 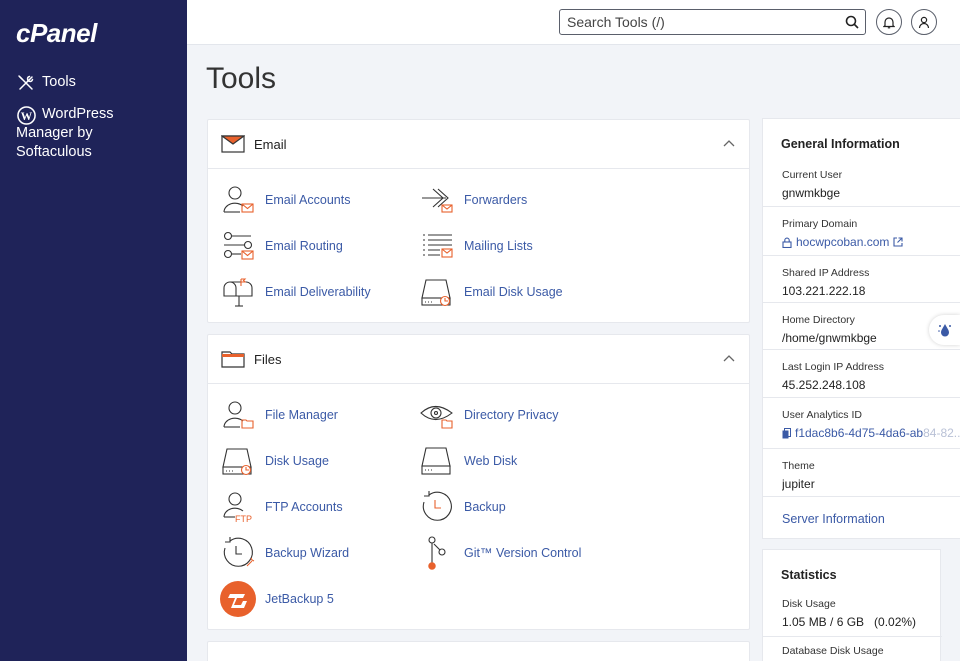 I want to click on drop-icon, so click(x=945, y=330).